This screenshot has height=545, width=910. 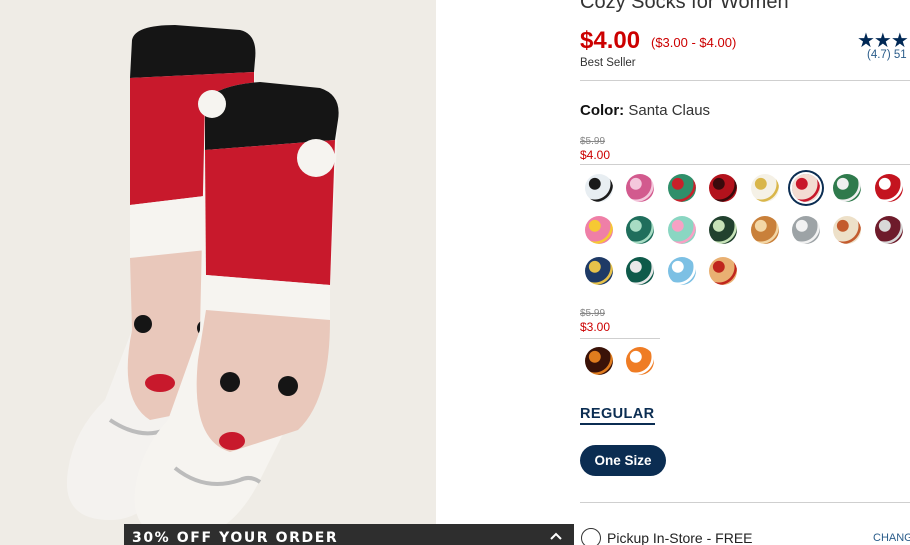 What do you see at coordinates (681, 188) in the screenshot?
I see `swatch-striped-green` at bounding box center [681, 188].